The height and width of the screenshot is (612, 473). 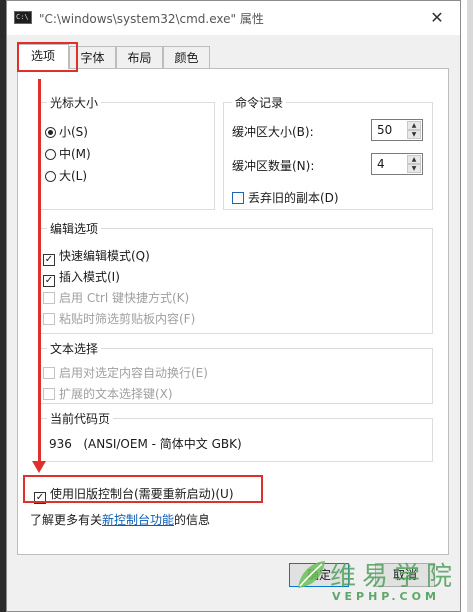 What do you see at coordinates (470, 306) in the screenshot?
I see `background-strip-right` at bounding box center [470, 306].